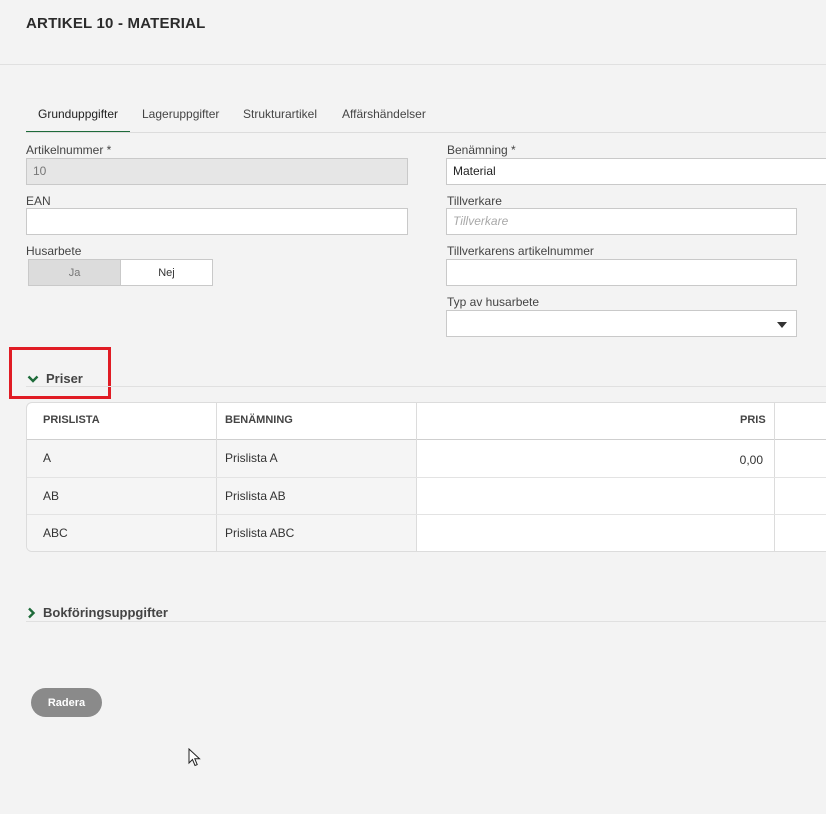 This screenshot has height=814, width=826. What do you see at coordinates (217, 171) in the screenshot?
I see `artikelnummer-field: 10` at bounding box center [217, 171].